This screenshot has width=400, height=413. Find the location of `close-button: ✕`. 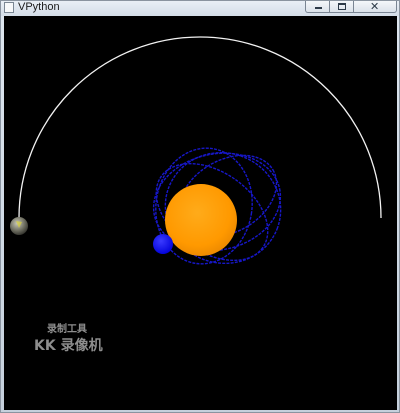

close-button: ✕ is located at coordinates (375, 6).